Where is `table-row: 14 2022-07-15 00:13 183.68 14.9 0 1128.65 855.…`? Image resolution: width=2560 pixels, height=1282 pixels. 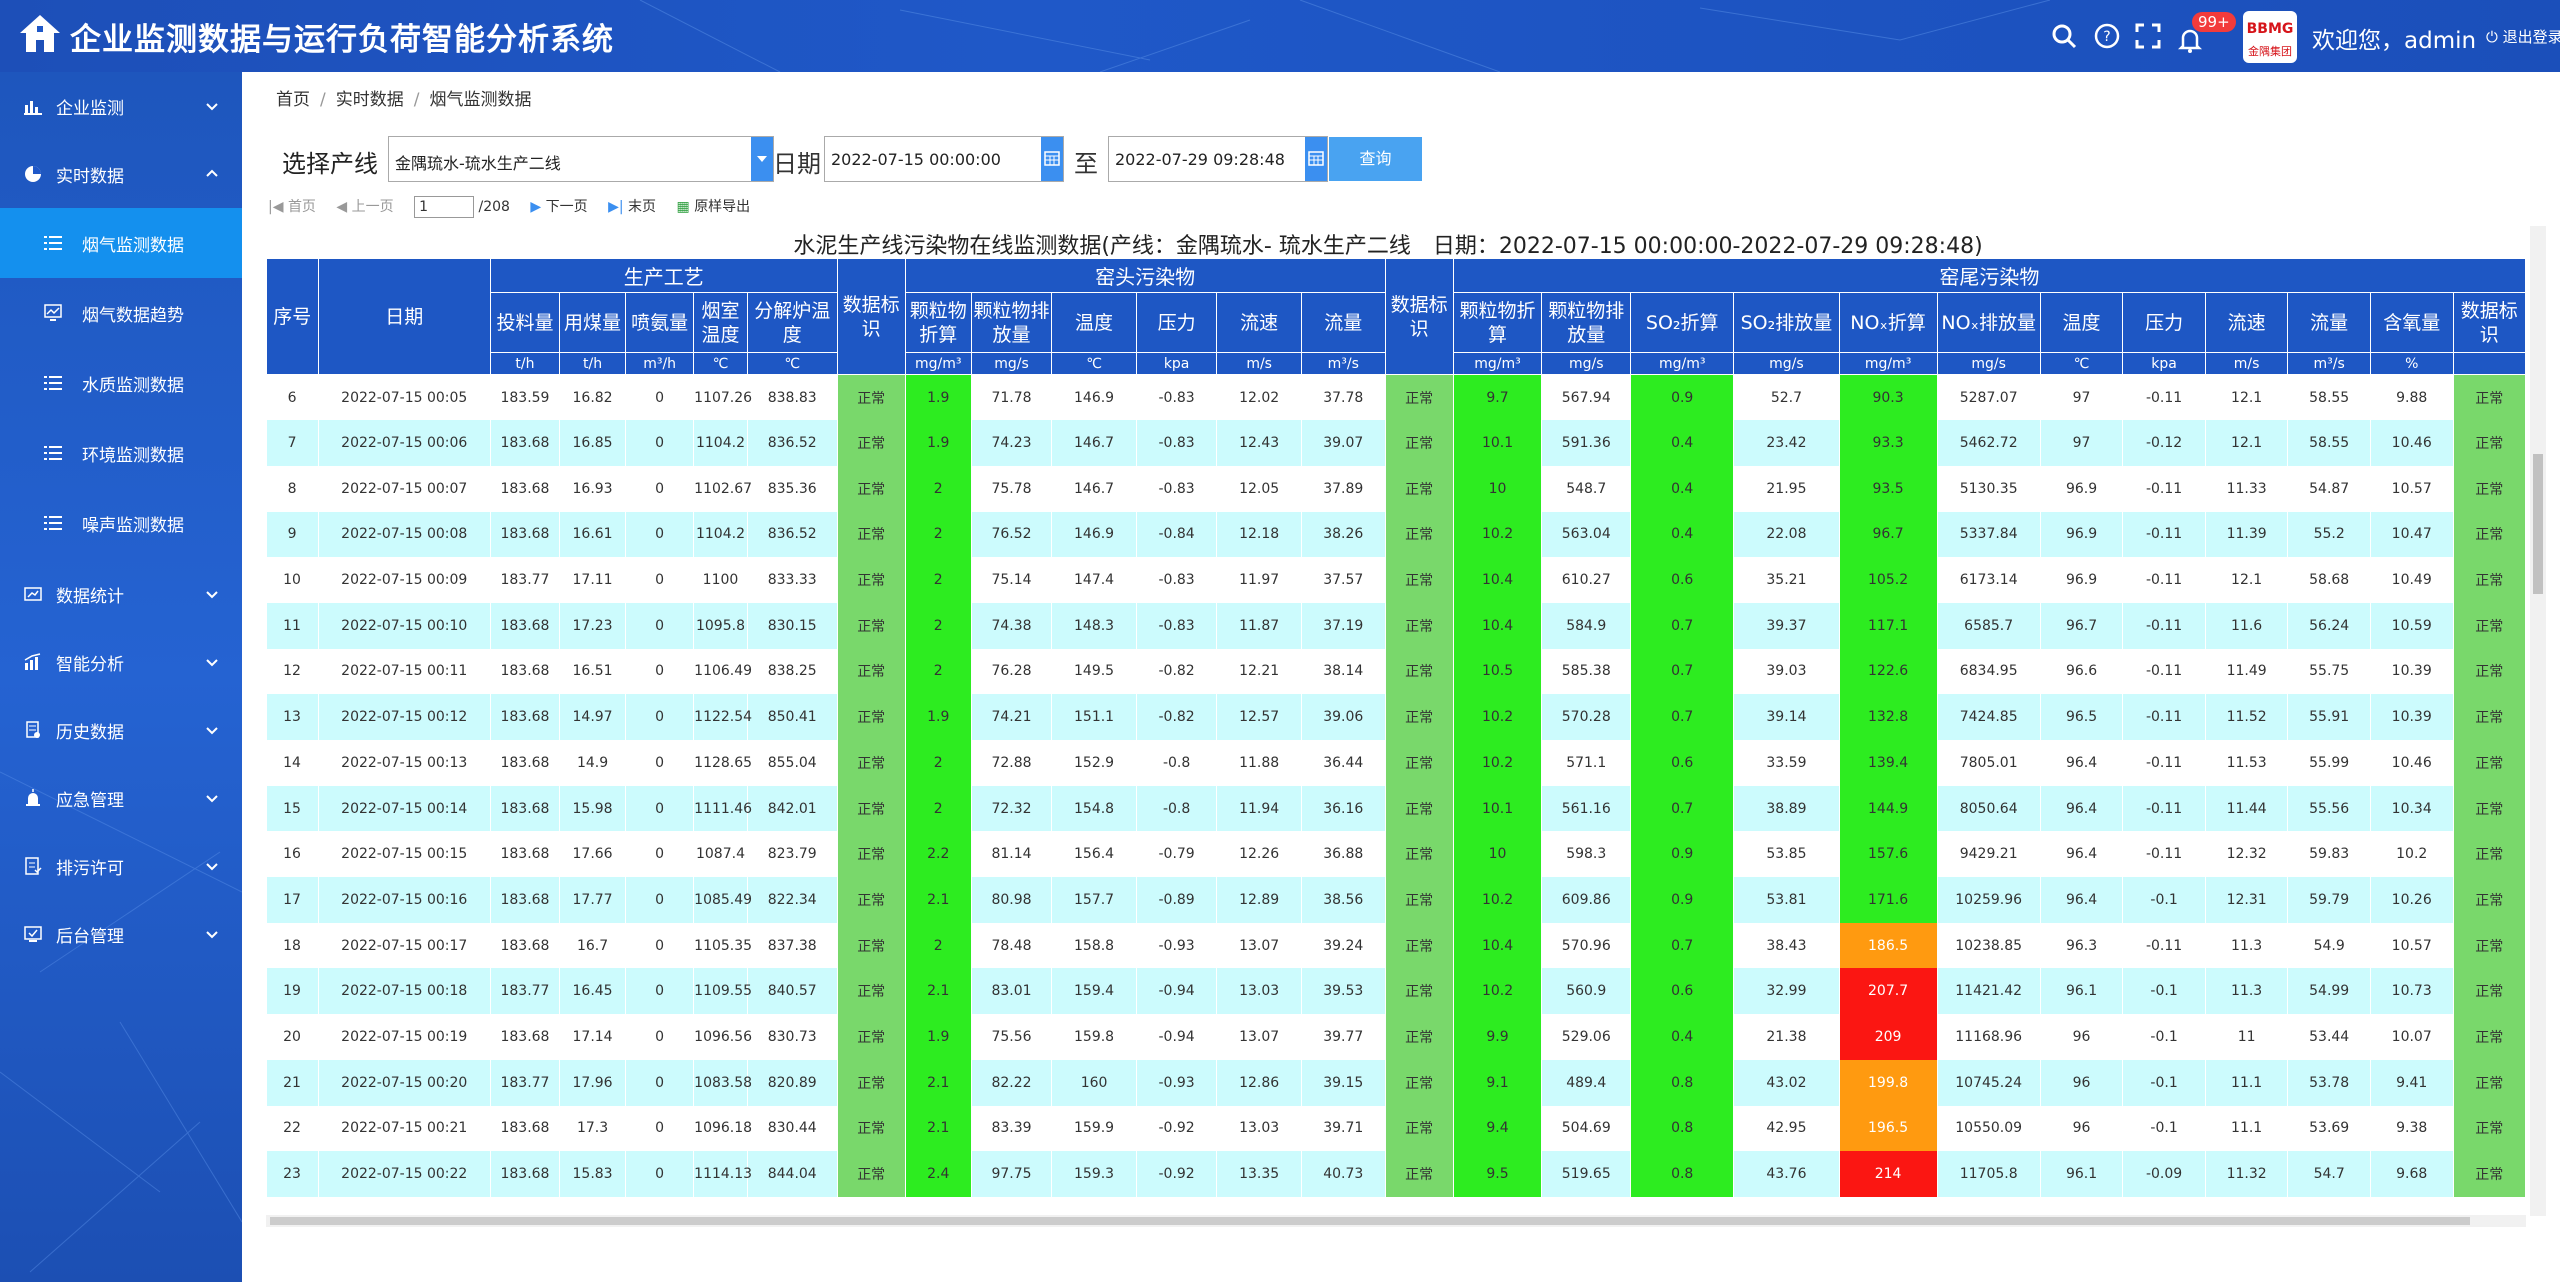
table-row: 14 2022-07-15 00:13 183.68 14.9 0 1128.65 855.… is located at coordinates (1396, 763).